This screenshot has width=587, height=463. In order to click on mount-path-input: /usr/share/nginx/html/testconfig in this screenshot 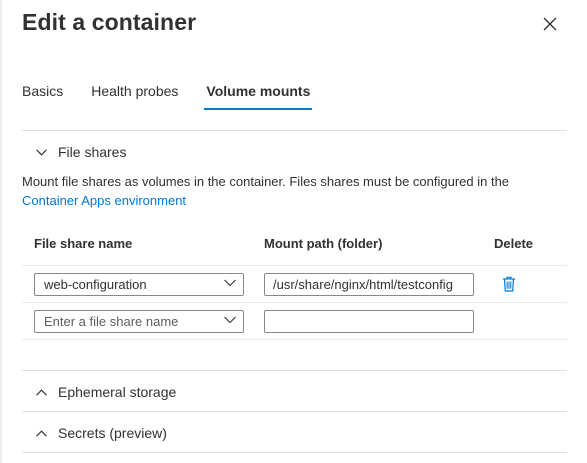, I will do `click(369, 284)`.